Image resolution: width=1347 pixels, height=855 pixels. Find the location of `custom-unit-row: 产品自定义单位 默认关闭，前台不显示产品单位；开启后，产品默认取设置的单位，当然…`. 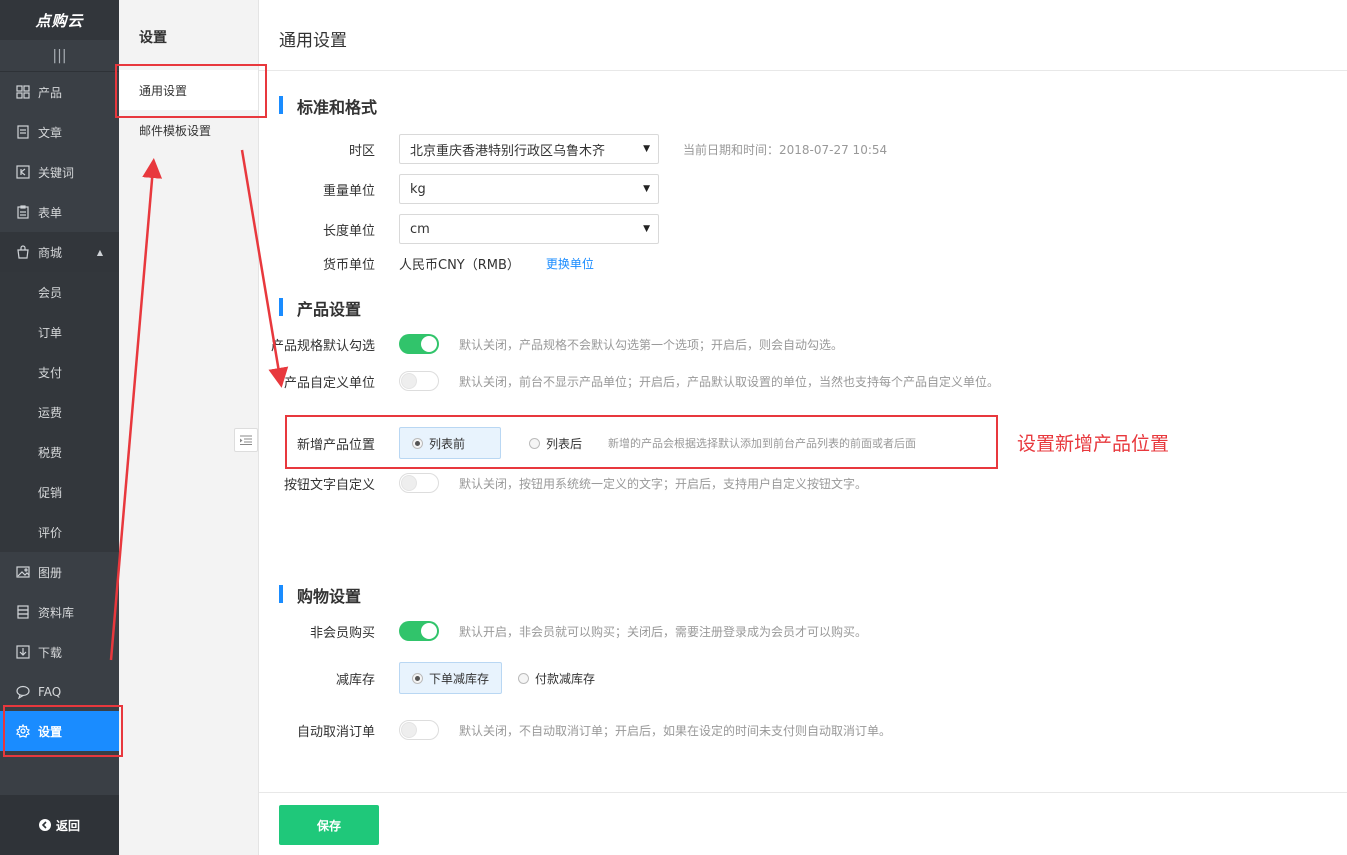

custom-unit-row: 产品自定义单位 默认关闭，前台不显示产品单位；开启后，产品默认取设置的单位，当然… is located at coordinates (629, 381).